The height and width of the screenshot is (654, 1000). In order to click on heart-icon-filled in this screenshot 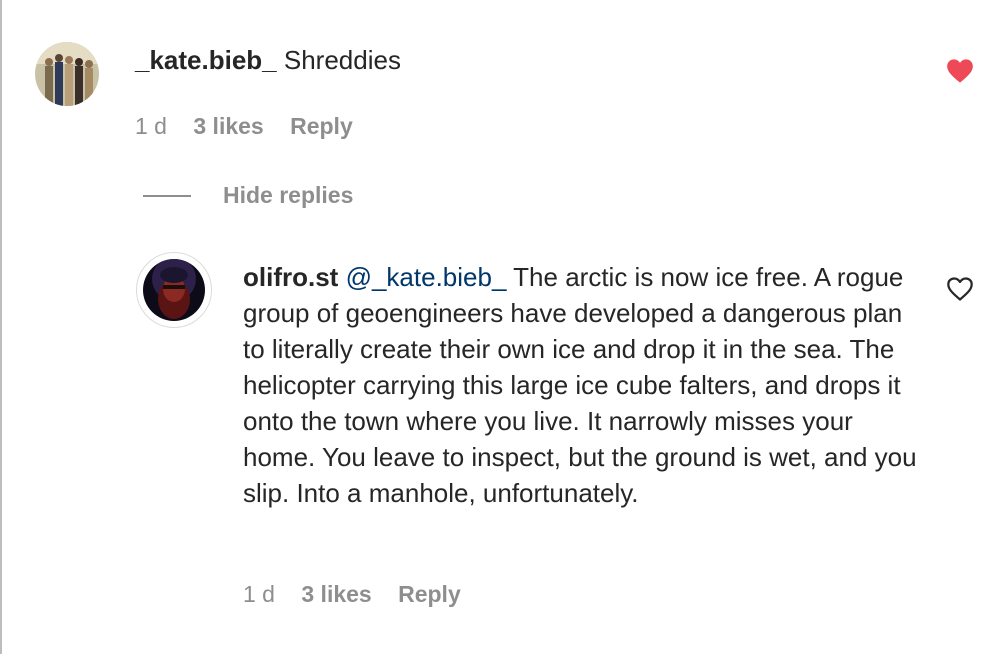, I will do `click(960, 71)`.